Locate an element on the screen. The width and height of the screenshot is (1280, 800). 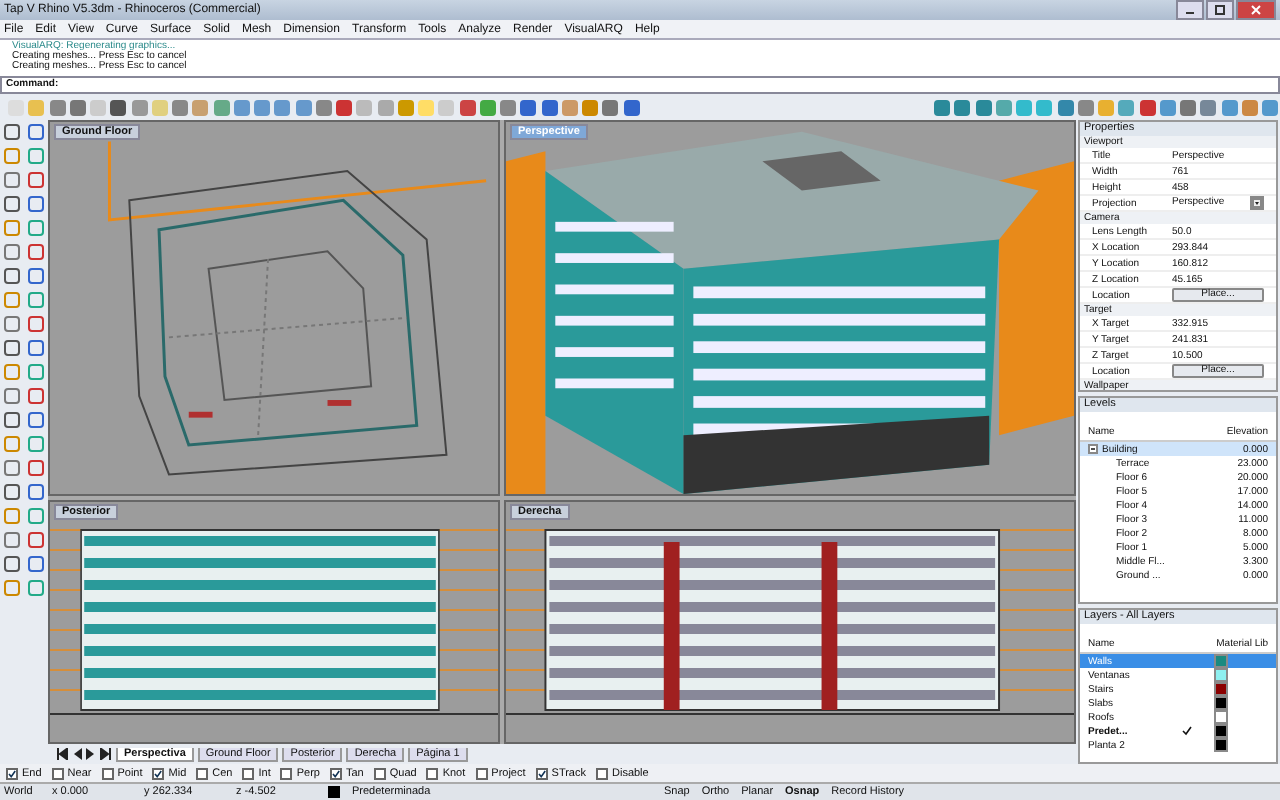
maximize-icon is located at coordinates (1220, 10).